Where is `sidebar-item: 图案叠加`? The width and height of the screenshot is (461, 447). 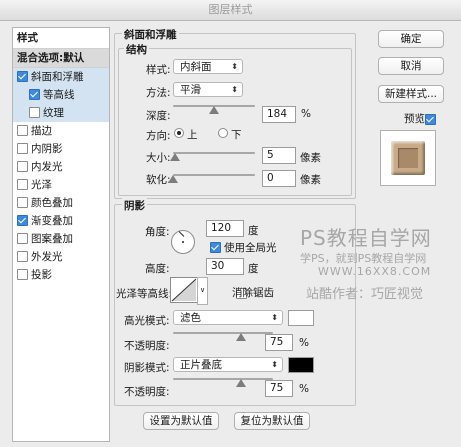
sidebar-item: 图案叠加 is located at coordinates (61, 239).